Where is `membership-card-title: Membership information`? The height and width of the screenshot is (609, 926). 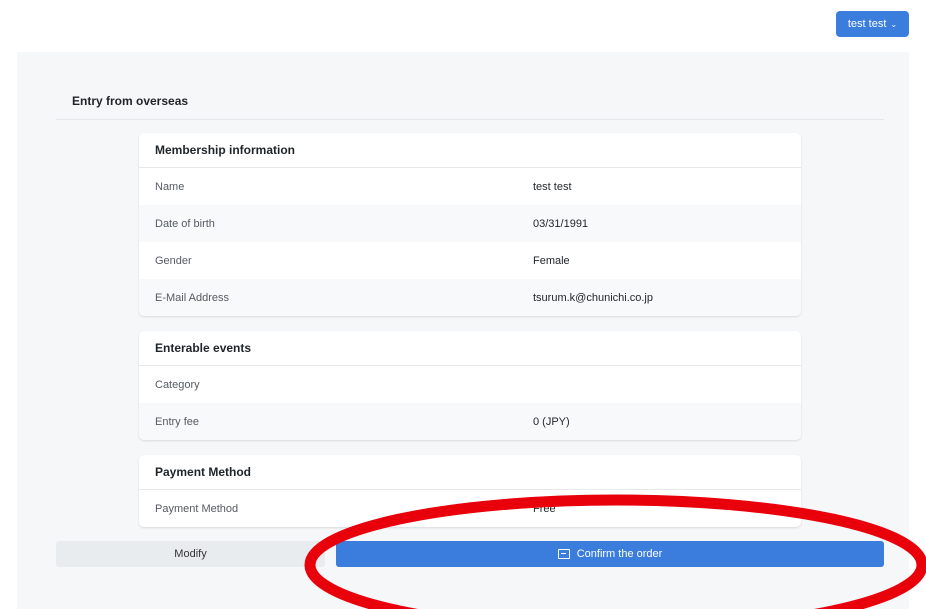 membership-card-title: Membership information is located at coordinates (470, 150).